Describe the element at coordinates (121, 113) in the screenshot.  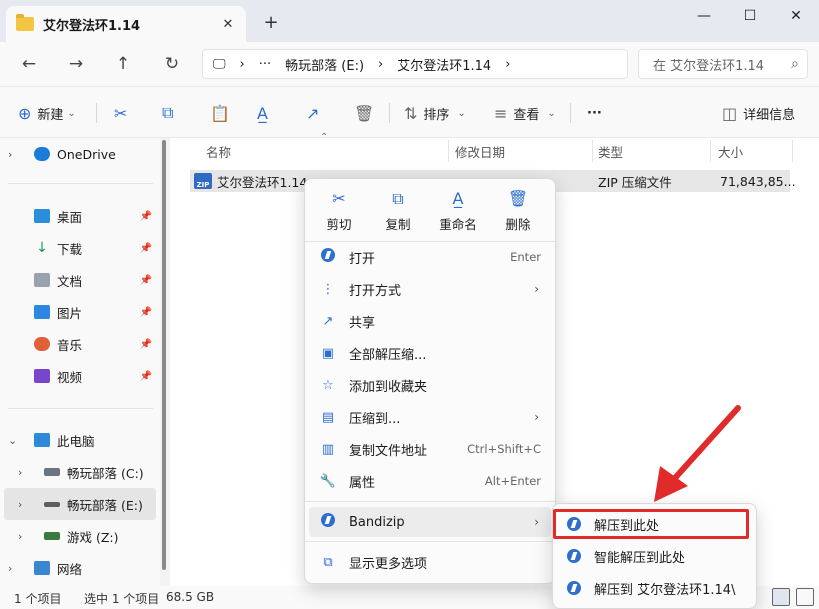
I see `scissors-icon: ✂` at that location.